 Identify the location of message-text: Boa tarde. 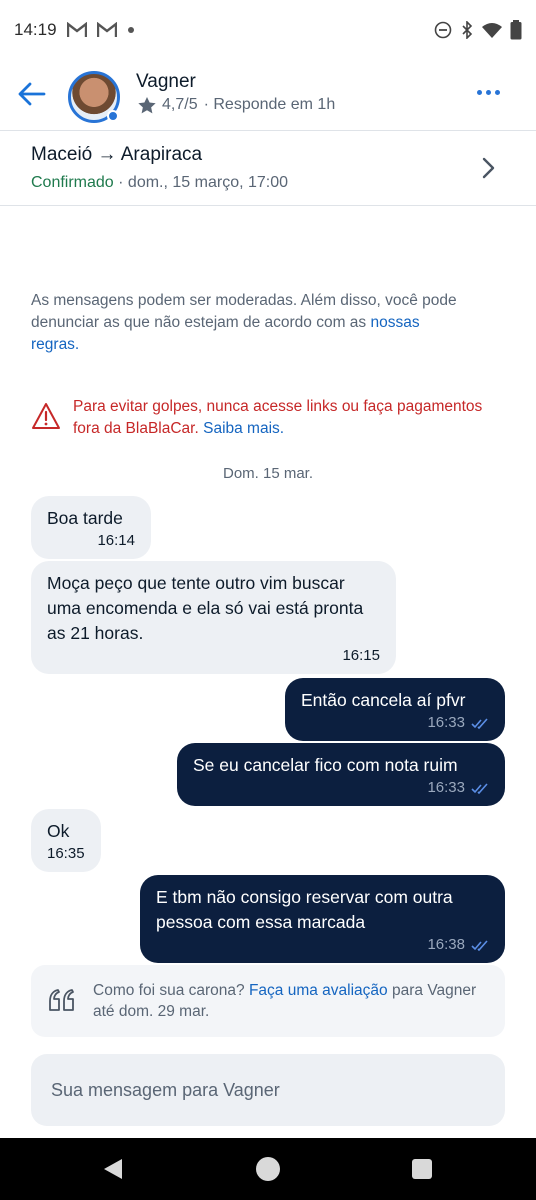
(85, 518).